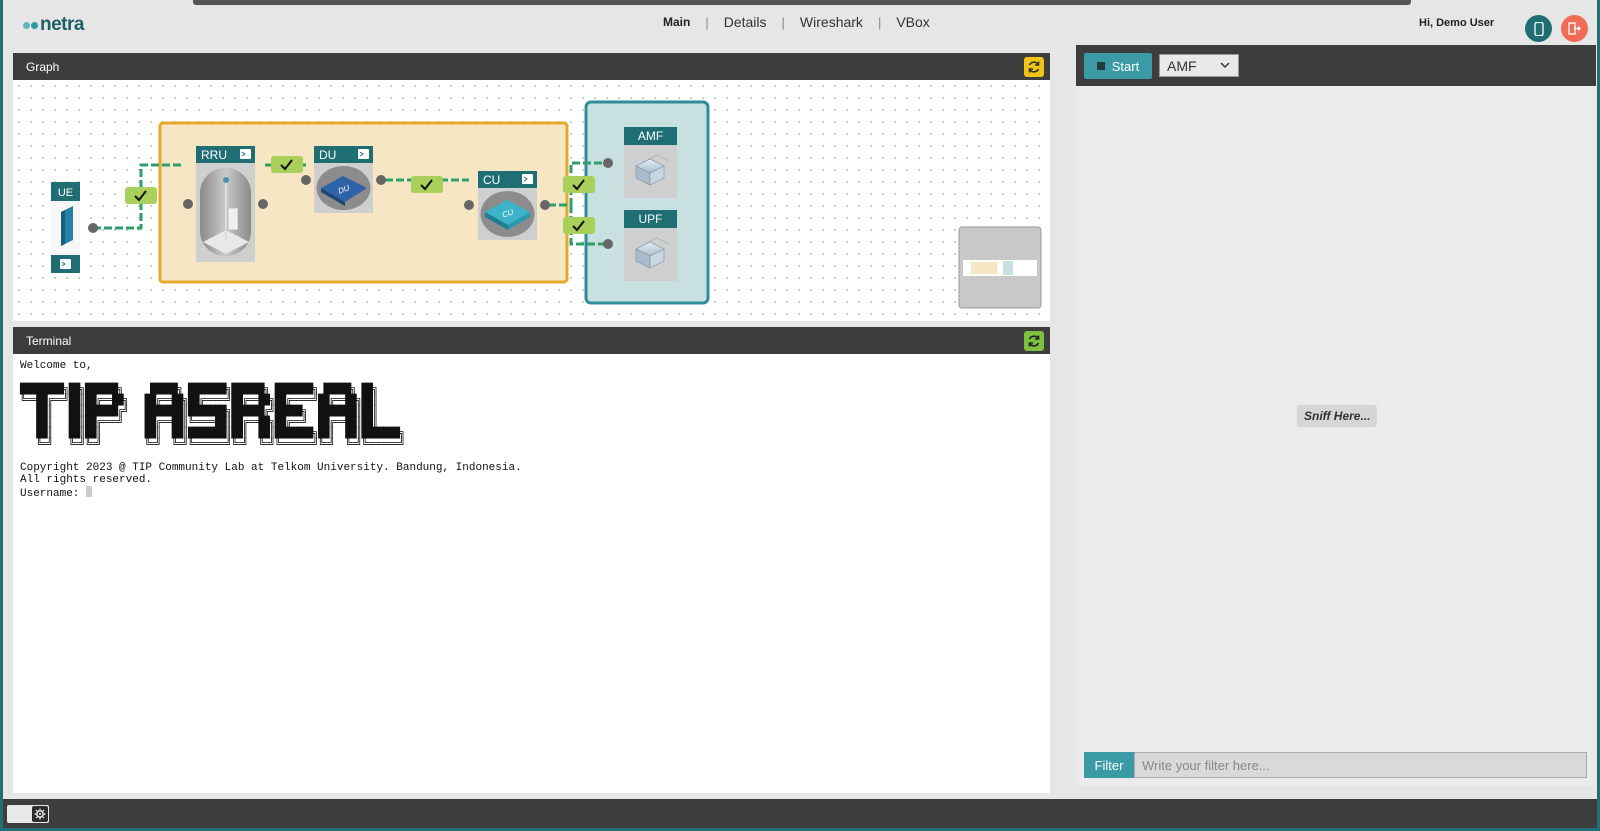 The image size is (1600, 831). Describe the element at coordinates (1225, 65) in the screenshot. I see `chevron-down-icon` at that location.